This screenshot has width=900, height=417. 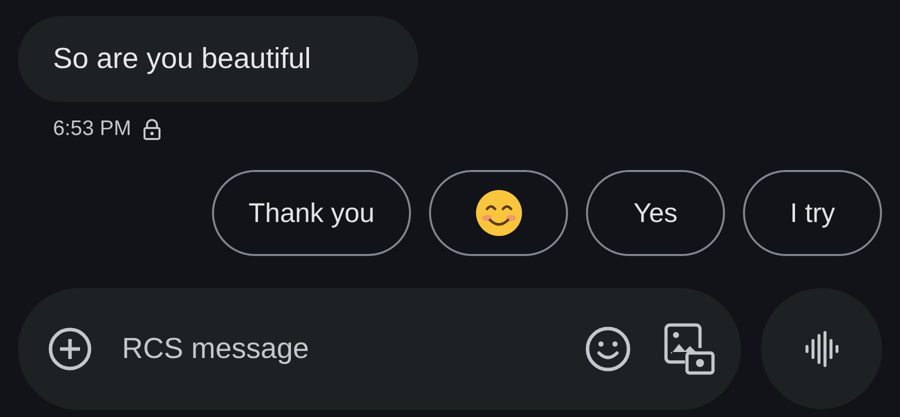 I want to click on smiley-icon, so click(x=608, y=349).